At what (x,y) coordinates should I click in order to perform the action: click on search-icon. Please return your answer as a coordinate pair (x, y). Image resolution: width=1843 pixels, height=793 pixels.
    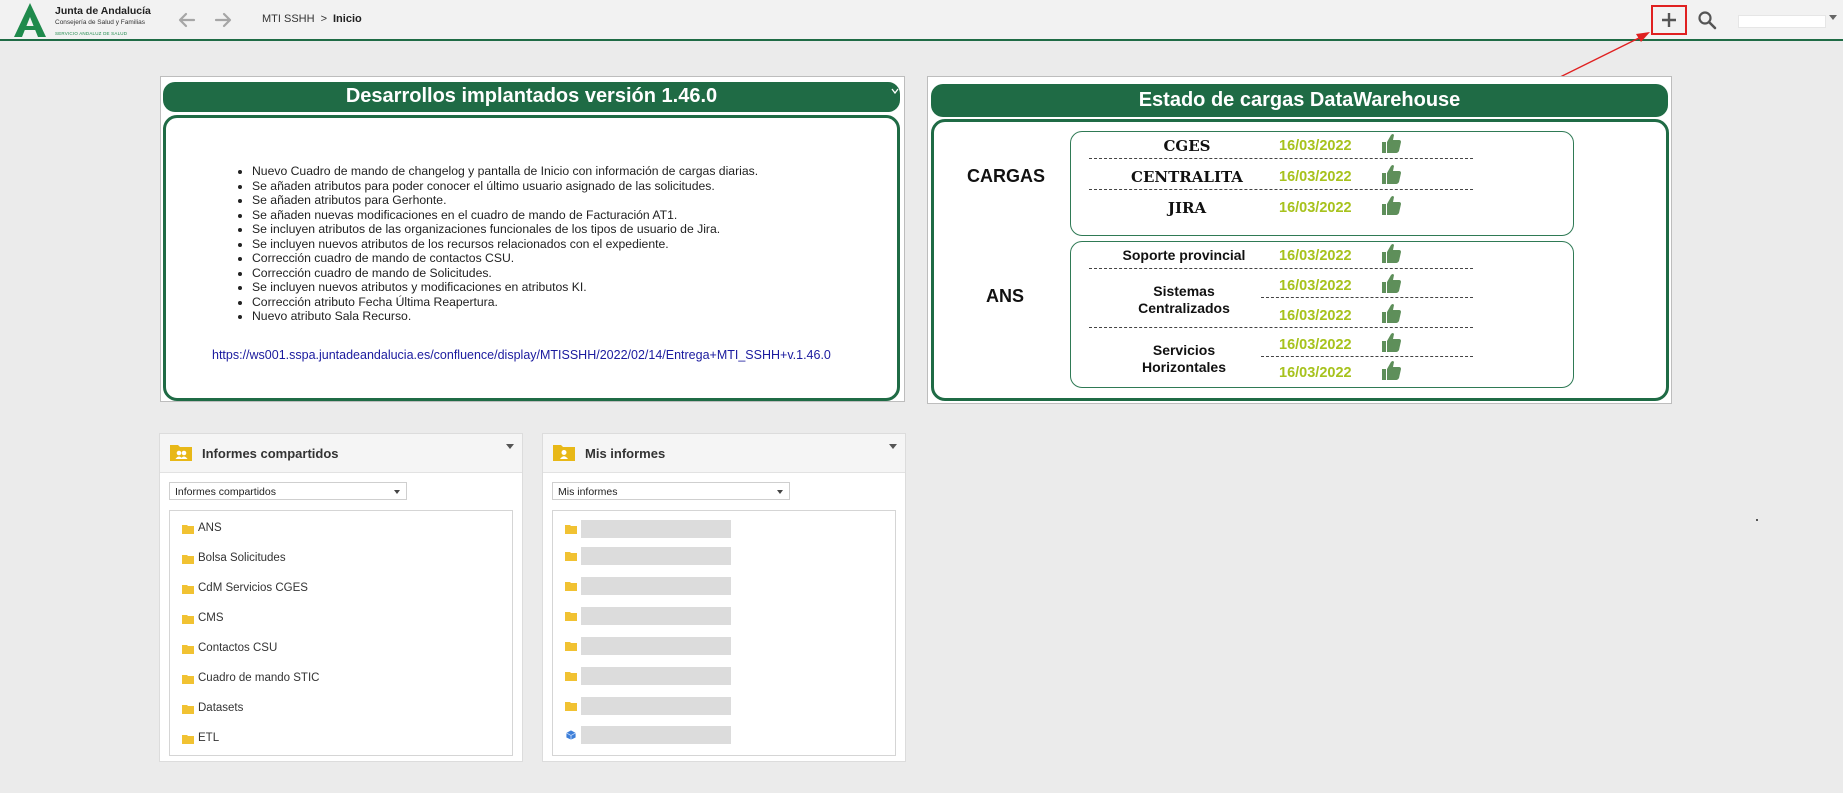
    Looking at the image, I should click on (1707, 20).